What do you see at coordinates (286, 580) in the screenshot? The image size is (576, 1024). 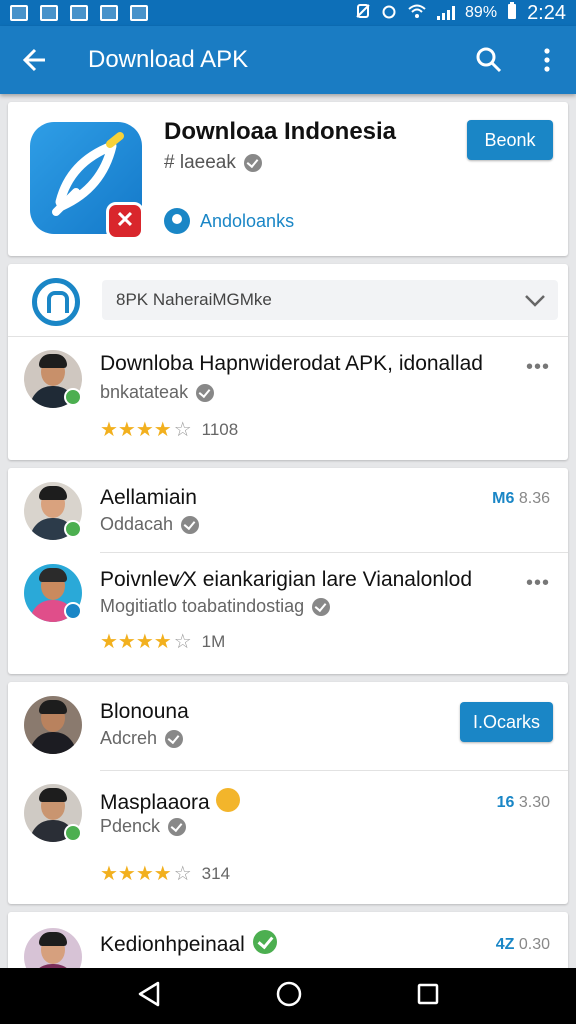 I see `item-title: Poivnlev⁄X eiankarigian lare Vianalonlod` at bounding box center [286, 580].